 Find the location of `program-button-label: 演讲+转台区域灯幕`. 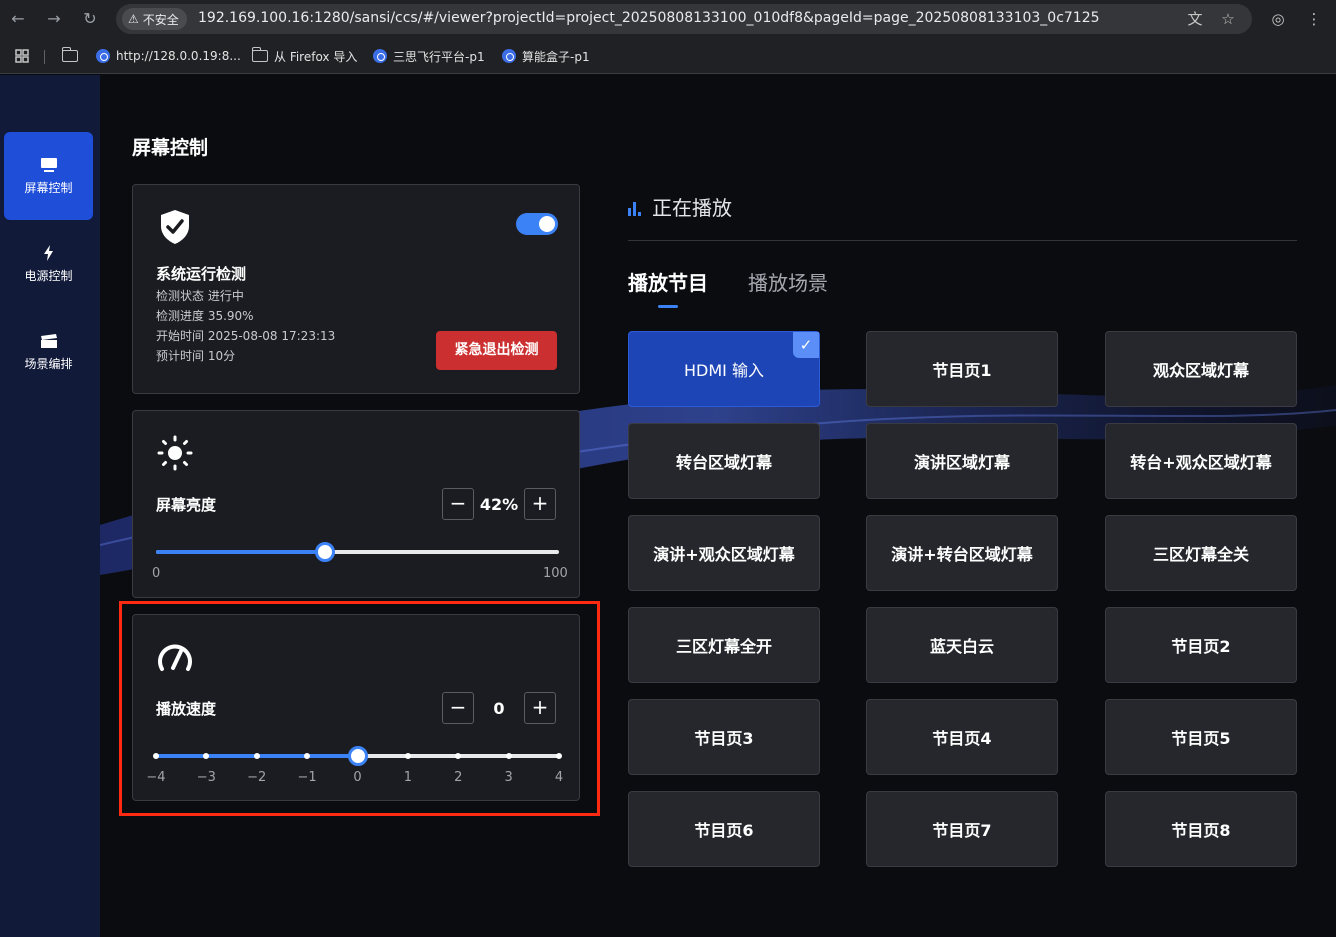

program-button-label: 演讲+转台区域灯幕 is located at coordinates (962, 554).